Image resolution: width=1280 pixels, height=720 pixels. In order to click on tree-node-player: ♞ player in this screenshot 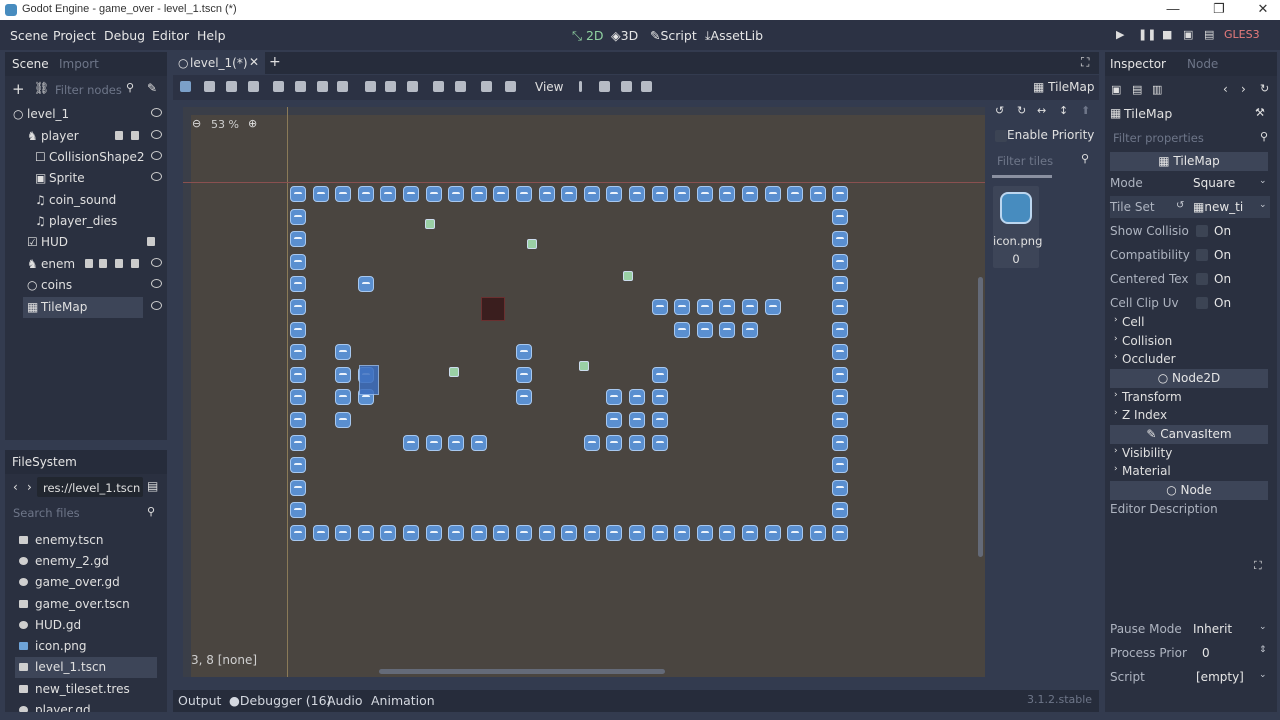, I will do `click(86, 136)`.